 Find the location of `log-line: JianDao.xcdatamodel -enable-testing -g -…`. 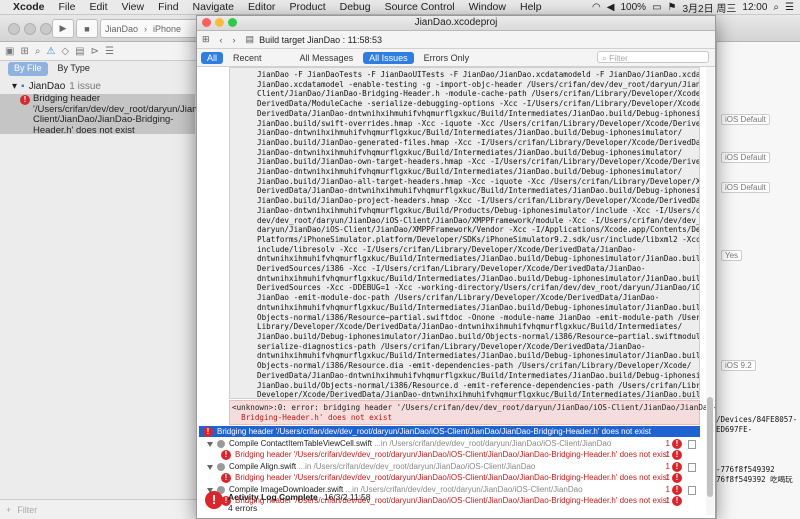

log-line: JianDao.xcdatamodel -enable-testing -g -… is located at coordinates (478, 84).